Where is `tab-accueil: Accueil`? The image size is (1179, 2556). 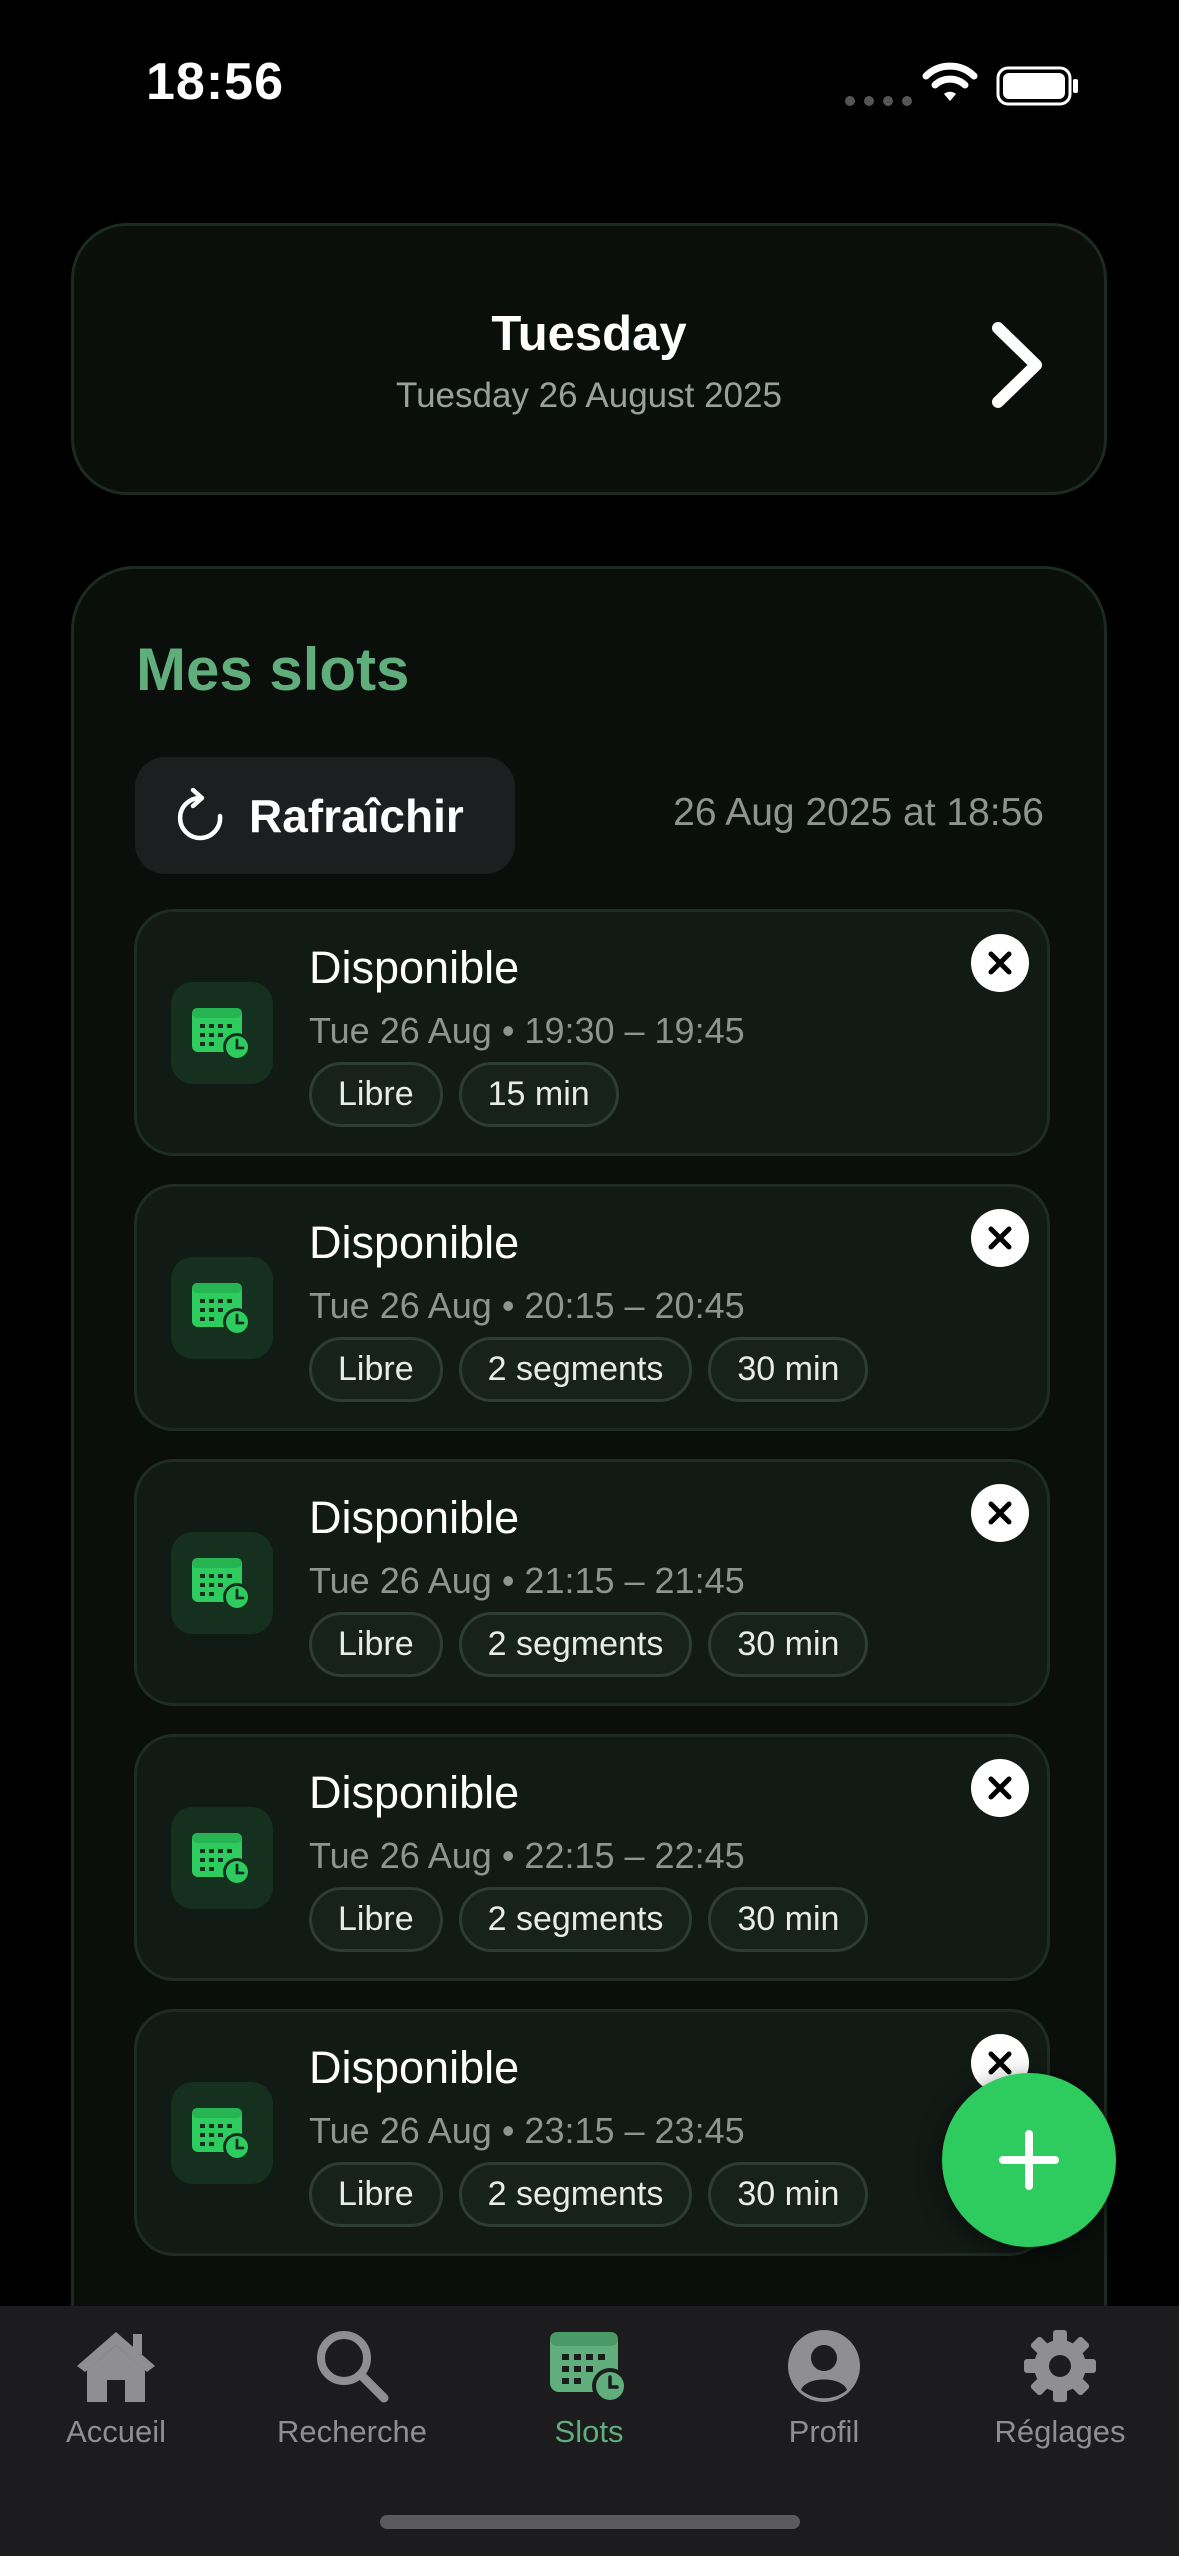
tab-accueil: Accueil is located at coordinates (116, 2388).